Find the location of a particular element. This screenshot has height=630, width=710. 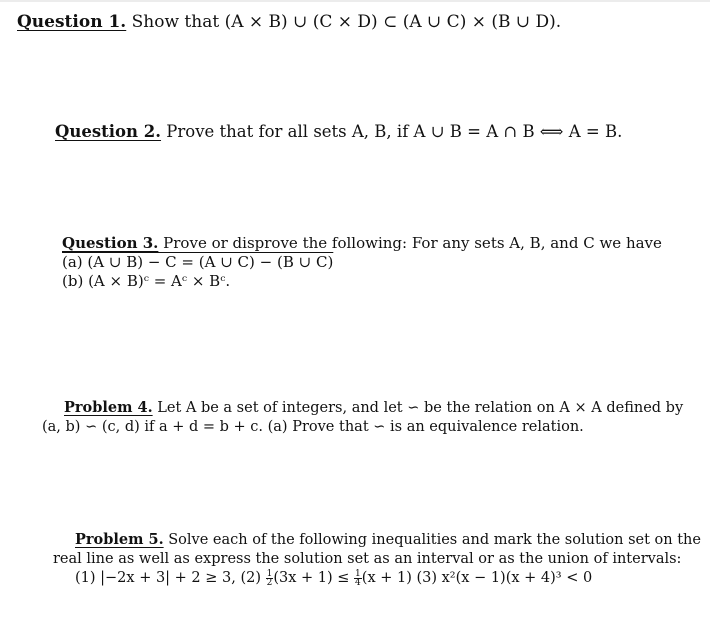

inequality-2: (2) 1 2 (3x + 1) ≤ 1 4 (x + 1) is located at coordinates (328, 578).